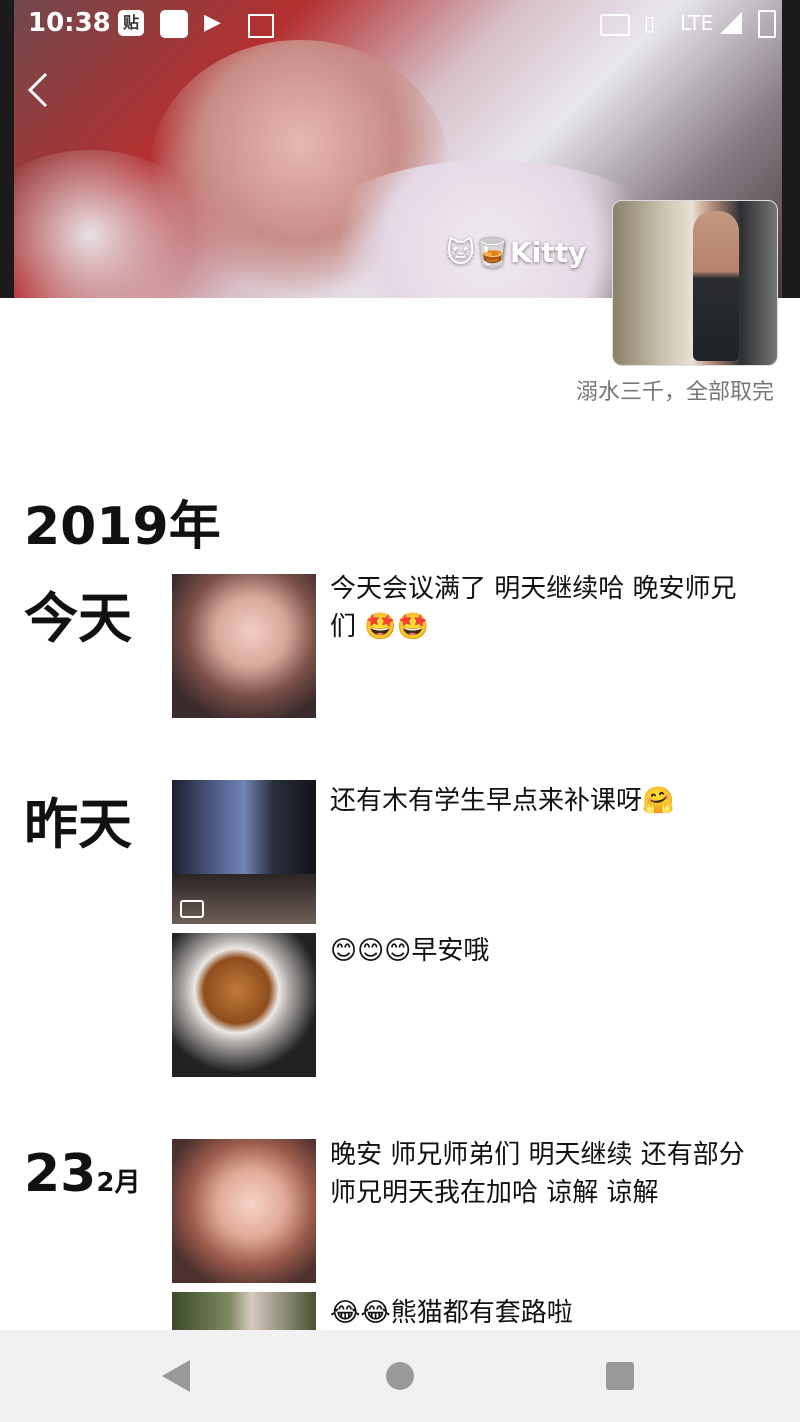 The image size is (800, 1422). I want to click on clock: 10:38, so click(69, 23).